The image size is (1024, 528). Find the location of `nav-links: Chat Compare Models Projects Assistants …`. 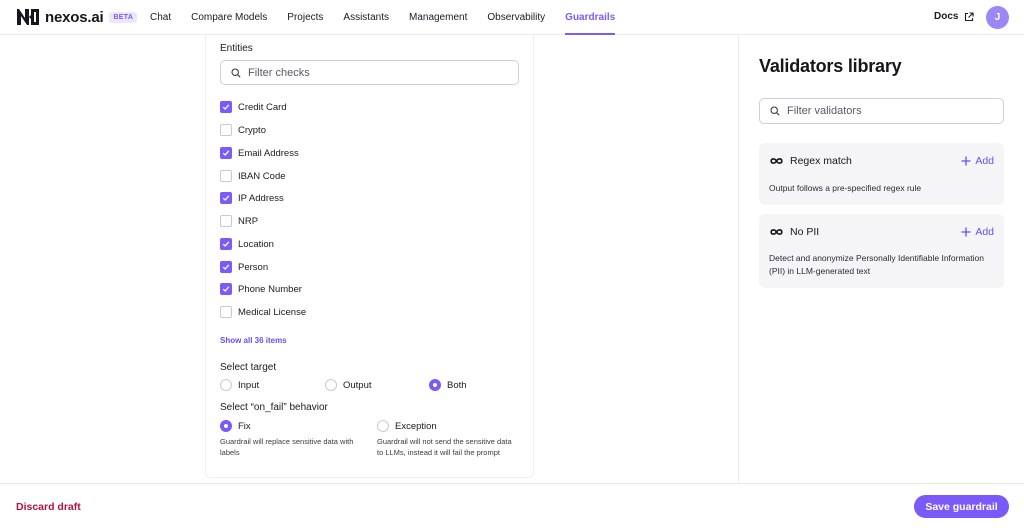

nav-links: Chat Compare Models Projects Assistants … is located at coordinates (392, 17).